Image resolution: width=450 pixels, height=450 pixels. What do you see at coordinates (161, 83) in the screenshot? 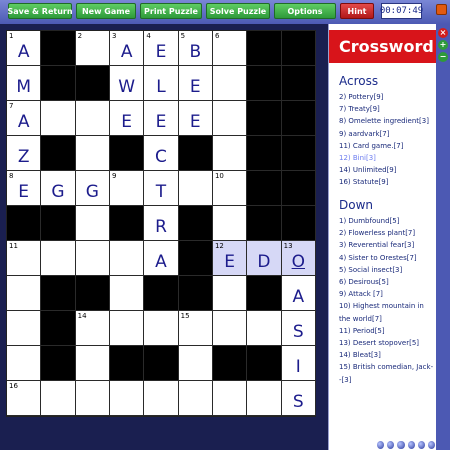
I see `grid-cell: L` at bounding box center [161, 83].